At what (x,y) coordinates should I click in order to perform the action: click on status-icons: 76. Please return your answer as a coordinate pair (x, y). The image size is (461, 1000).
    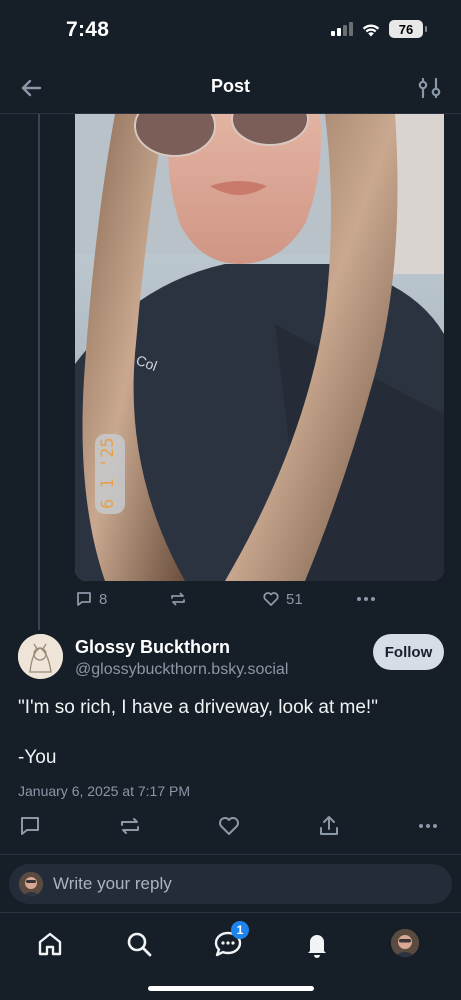
    Looking at the image, I should click on (379, 29).